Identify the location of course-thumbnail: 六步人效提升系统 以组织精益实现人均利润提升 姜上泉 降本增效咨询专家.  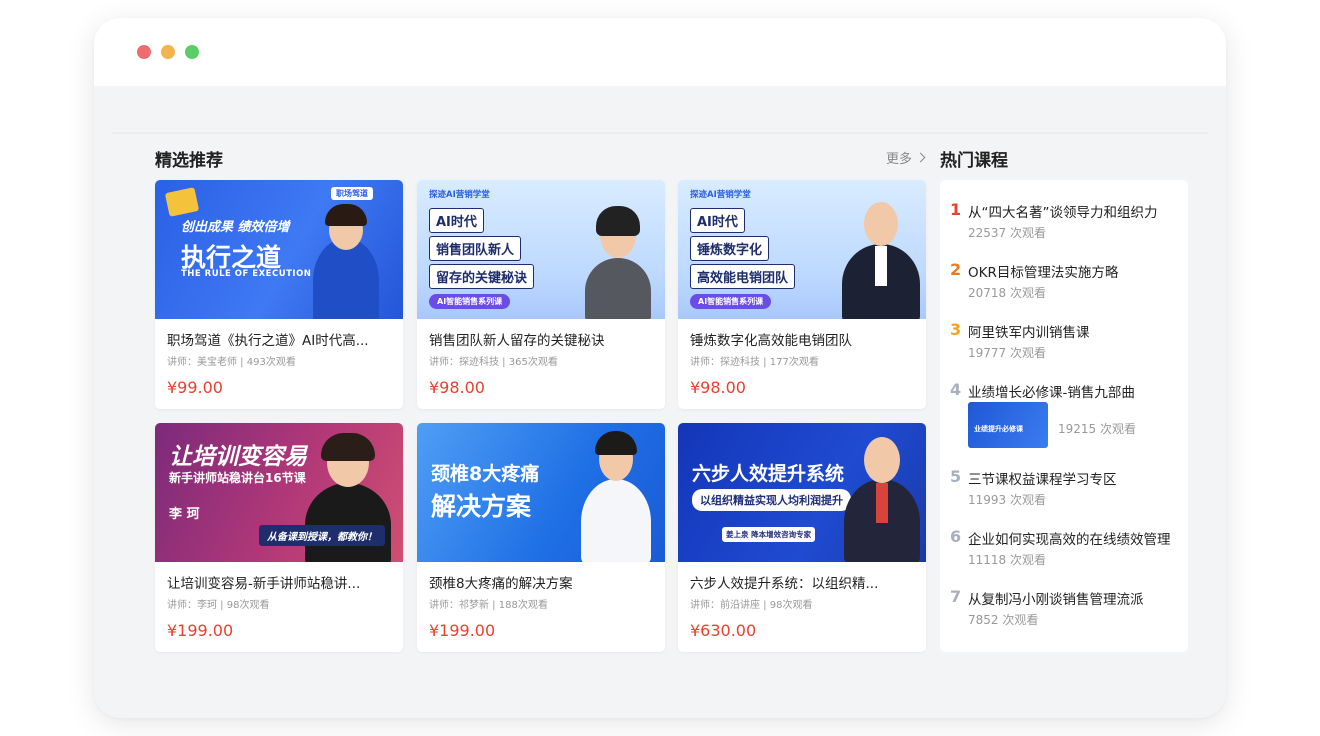
(802, 492).